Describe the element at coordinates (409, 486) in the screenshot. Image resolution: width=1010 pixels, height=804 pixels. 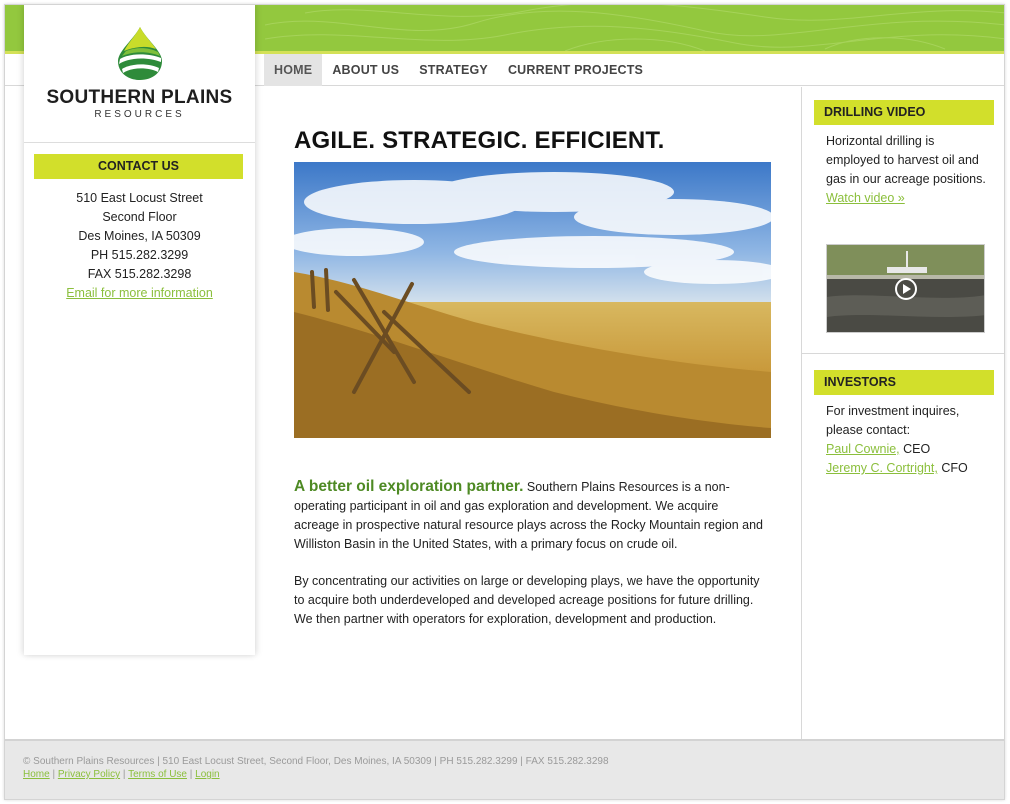
I see `intro-lead: A better oil exploration partner.` at that location.